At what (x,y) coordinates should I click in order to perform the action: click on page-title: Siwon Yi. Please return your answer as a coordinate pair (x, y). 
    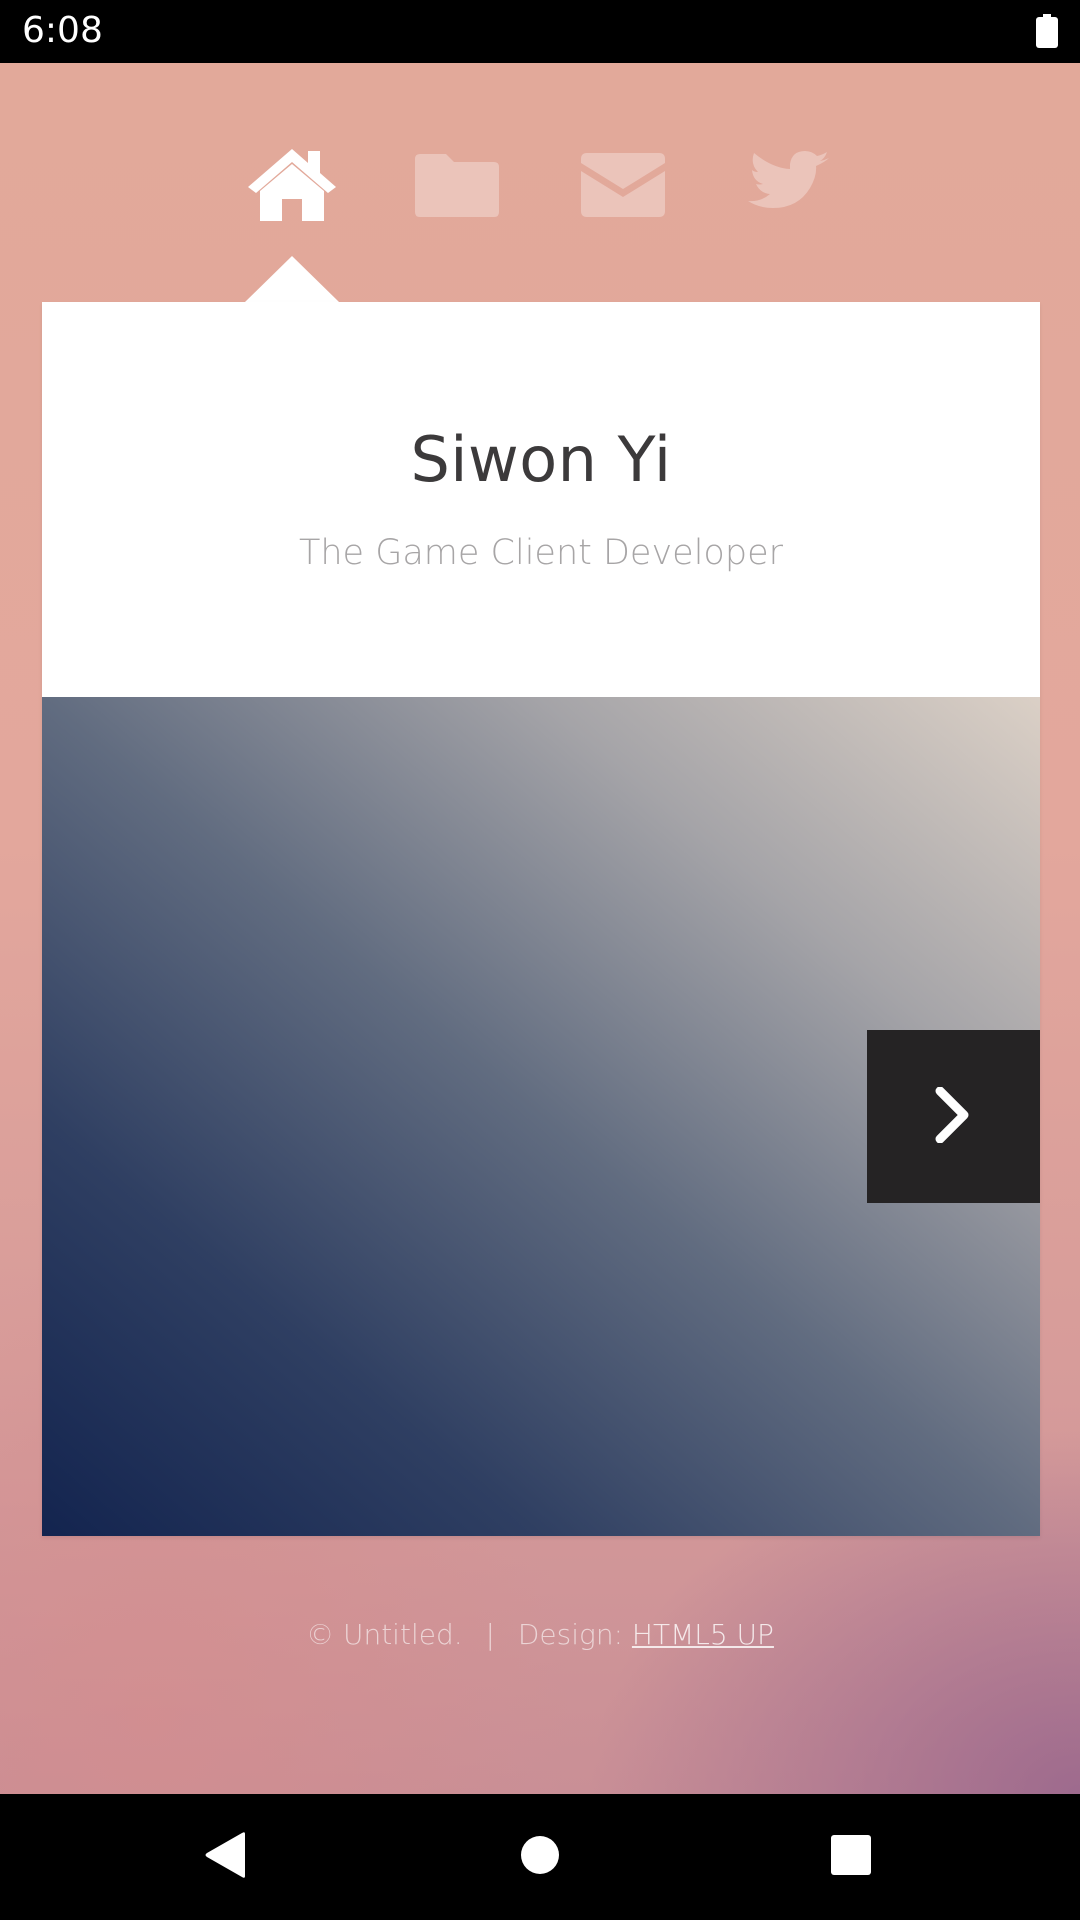
    Looking at the image, I should click on (541, 459).